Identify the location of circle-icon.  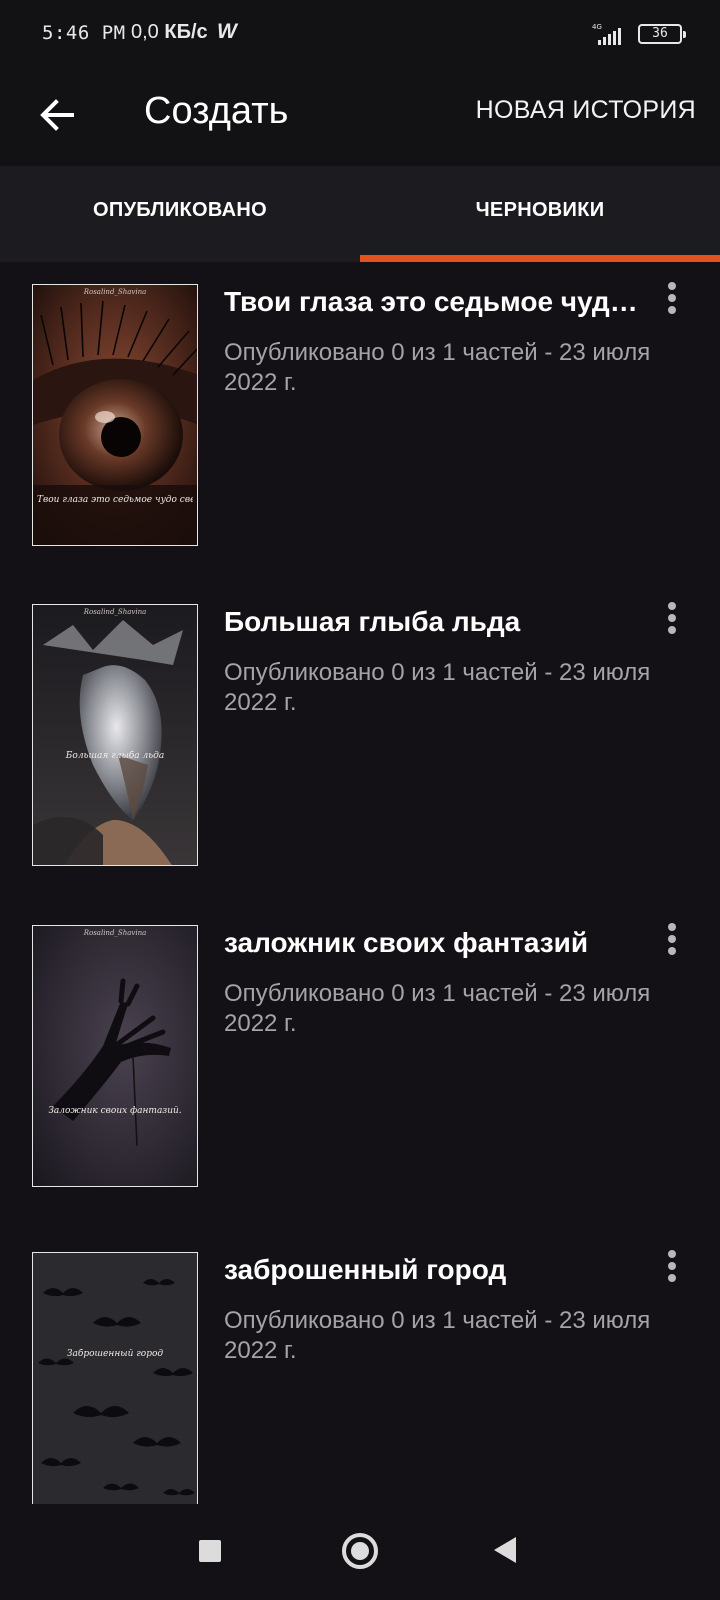
(360, 1551).